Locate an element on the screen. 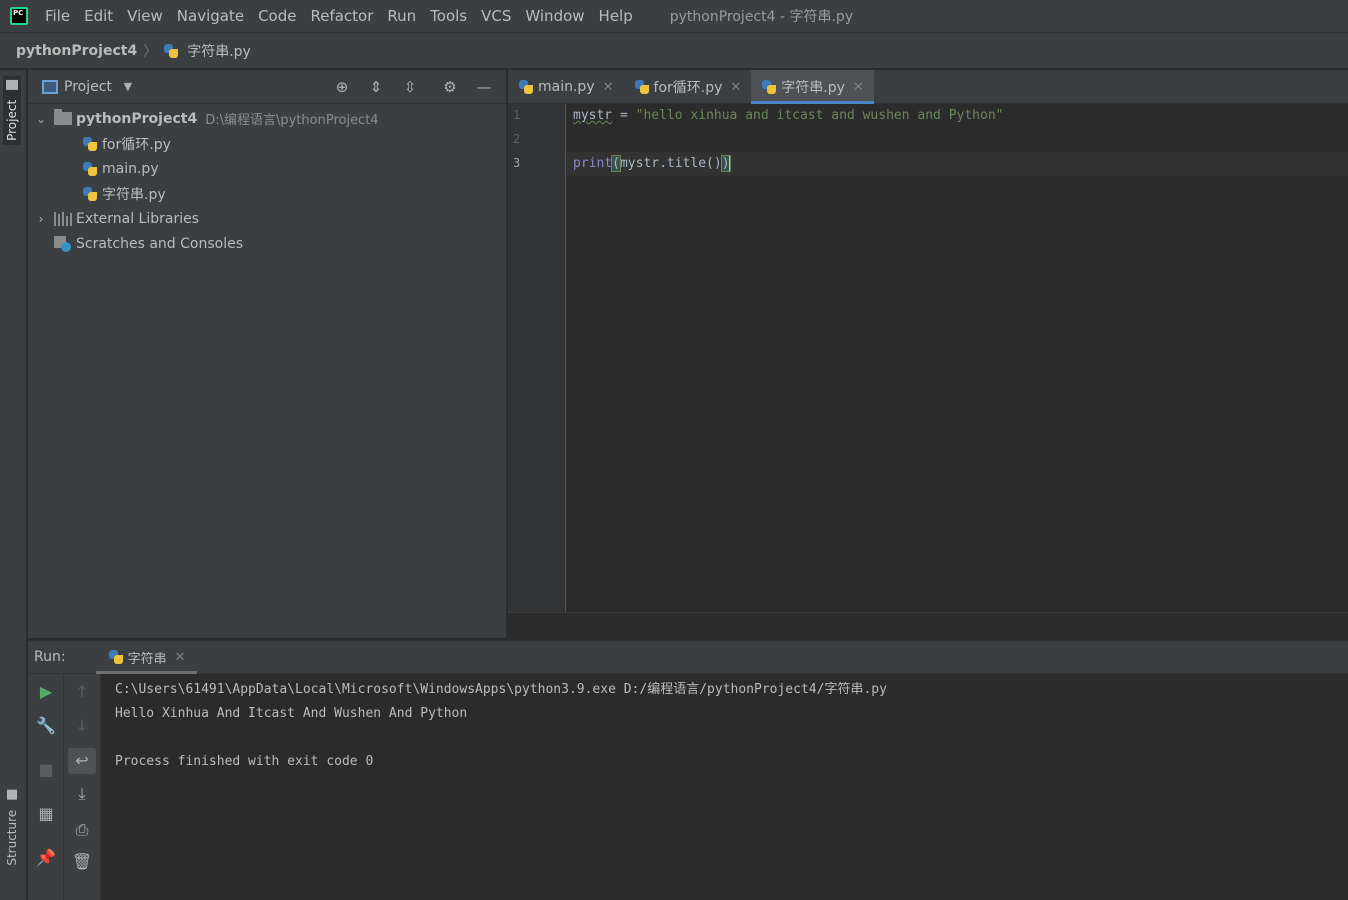 This screenshot has height=900, width=1348. line-number: 2 is located at coordinates (517, 139).